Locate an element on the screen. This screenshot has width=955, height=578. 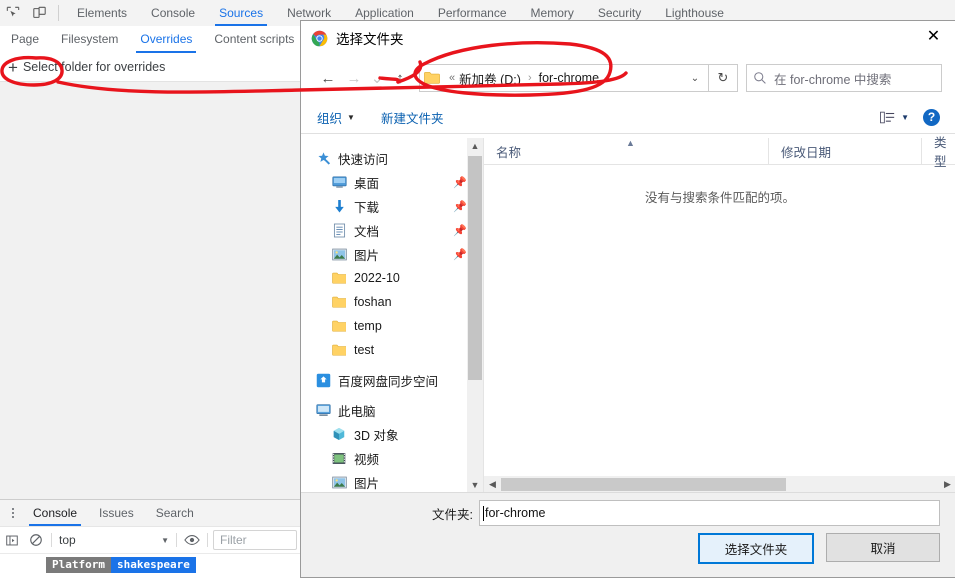
tree-item-test: test is located at coordinates (392, 350).